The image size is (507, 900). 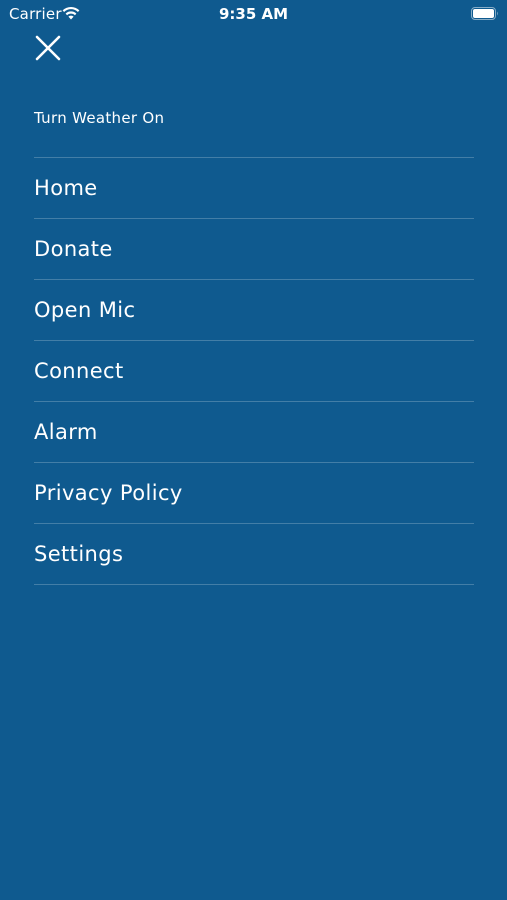 I want to click on menu-item-label: Open Mic, so click(x=85, y=310).